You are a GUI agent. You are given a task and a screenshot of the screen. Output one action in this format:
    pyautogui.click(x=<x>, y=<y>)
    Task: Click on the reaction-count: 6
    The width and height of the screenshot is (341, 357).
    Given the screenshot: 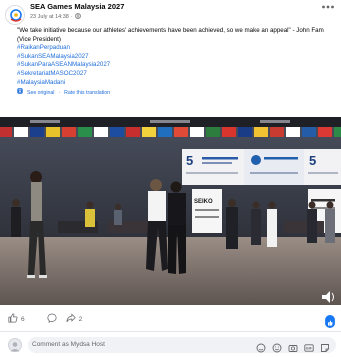 What is the action you would take?
    pyautogui.click(x=23, y=319)
    